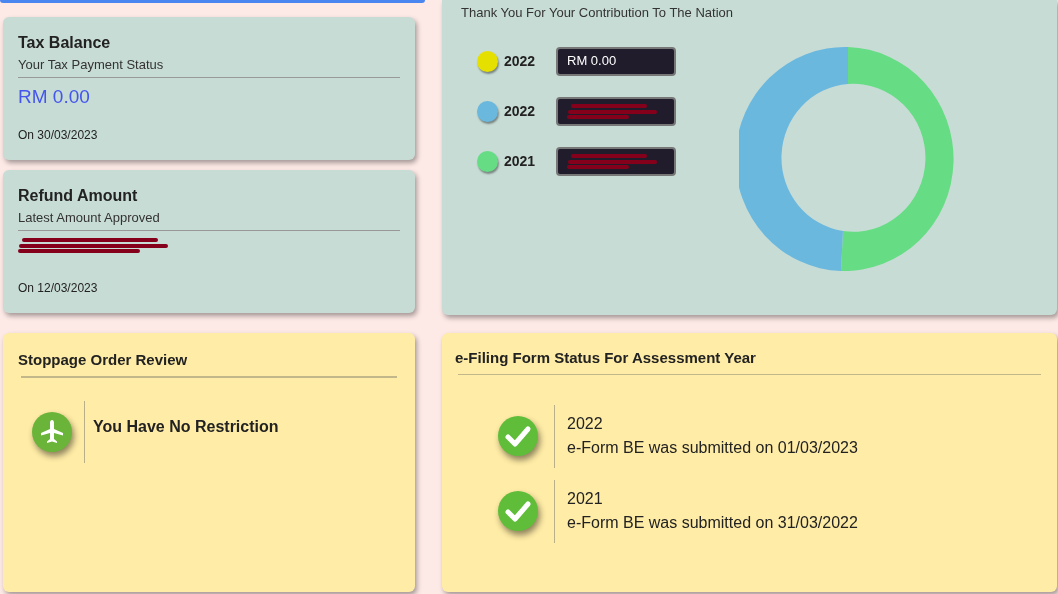 The height and width of the screenshot is (594, 1058). I want to click on submission-text: e-Form BE was submitted on 01/03/2023, so click(712, 447).